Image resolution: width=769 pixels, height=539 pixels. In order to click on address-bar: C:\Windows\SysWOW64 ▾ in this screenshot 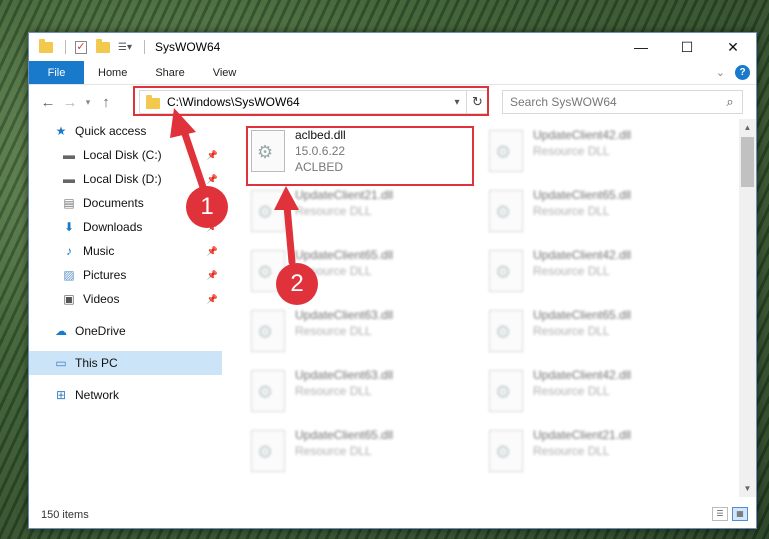, I will do `click(303, 102)`.